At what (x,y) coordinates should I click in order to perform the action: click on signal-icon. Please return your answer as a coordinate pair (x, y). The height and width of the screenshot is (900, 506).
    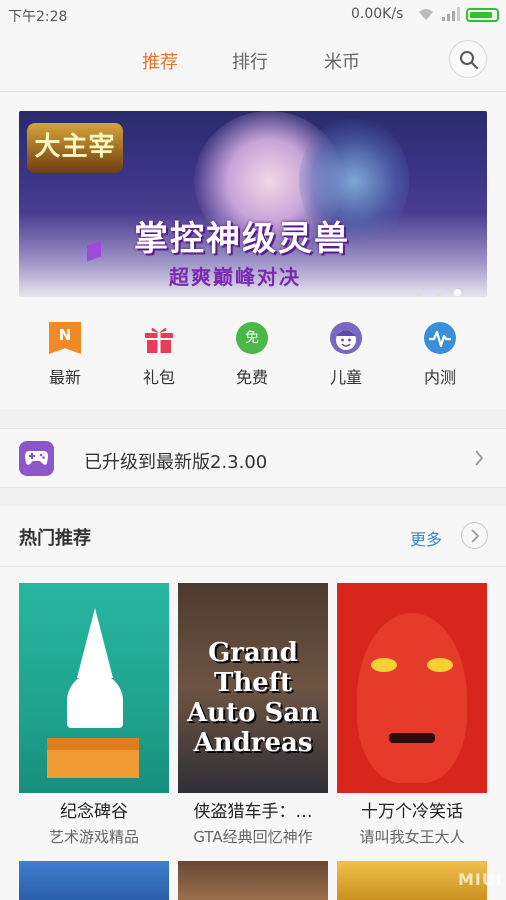
    Looking at the image, I should click on (451, 14).